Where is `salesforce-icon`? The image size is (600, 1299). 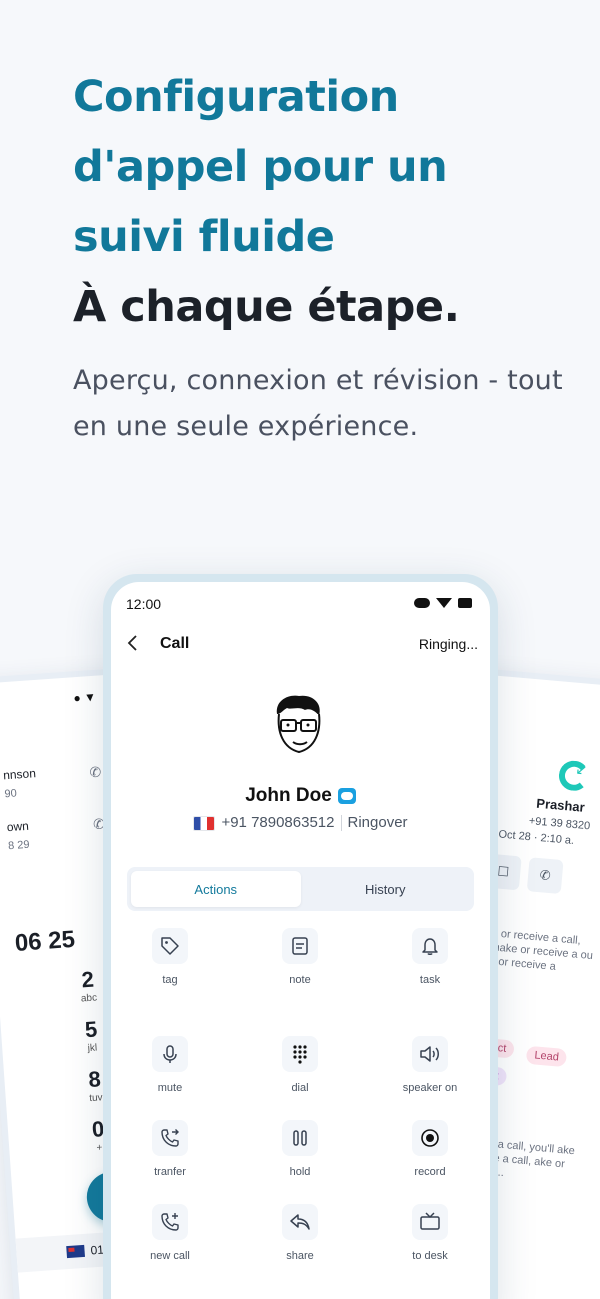
salesforce-icon is located at coordinates (346, 795).